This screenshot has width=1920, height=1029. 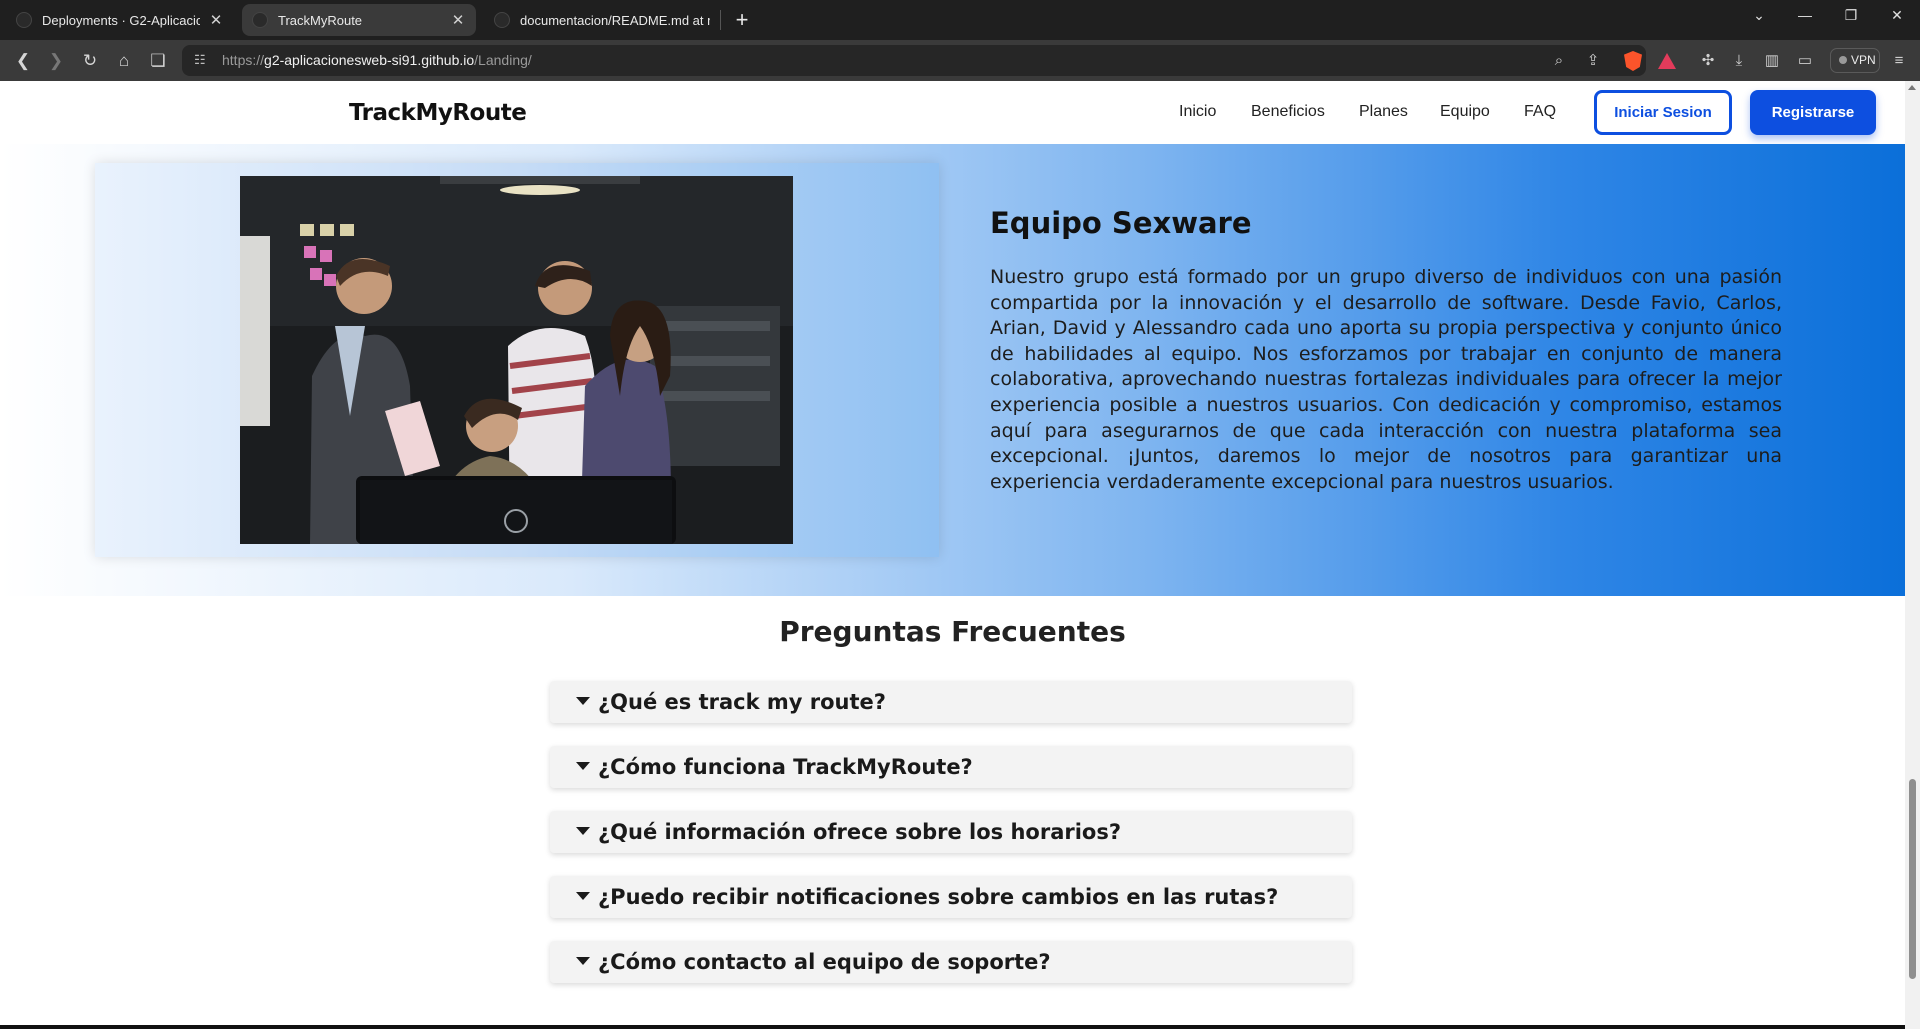 I want to click on faq-item-soporte: ¿Cómo contacto al equipo de soporte?, so click(x=951, y=962).